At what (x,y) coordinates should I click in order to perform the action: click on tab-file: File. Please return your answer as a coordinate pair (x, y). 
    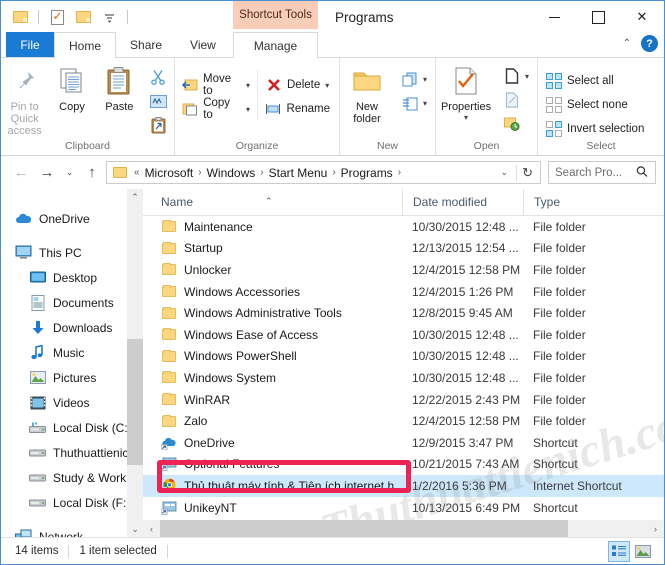
    Looking at the image, I should click on (30, 44).